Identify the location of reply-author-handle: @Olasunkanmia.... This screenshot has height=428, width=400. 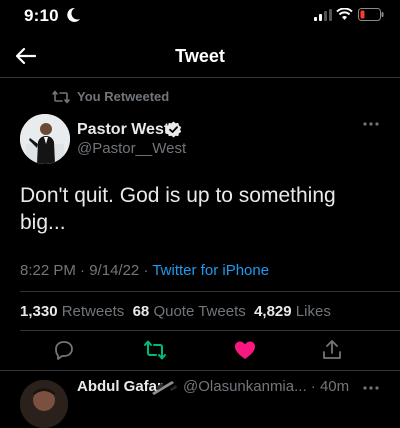
(245, 386).